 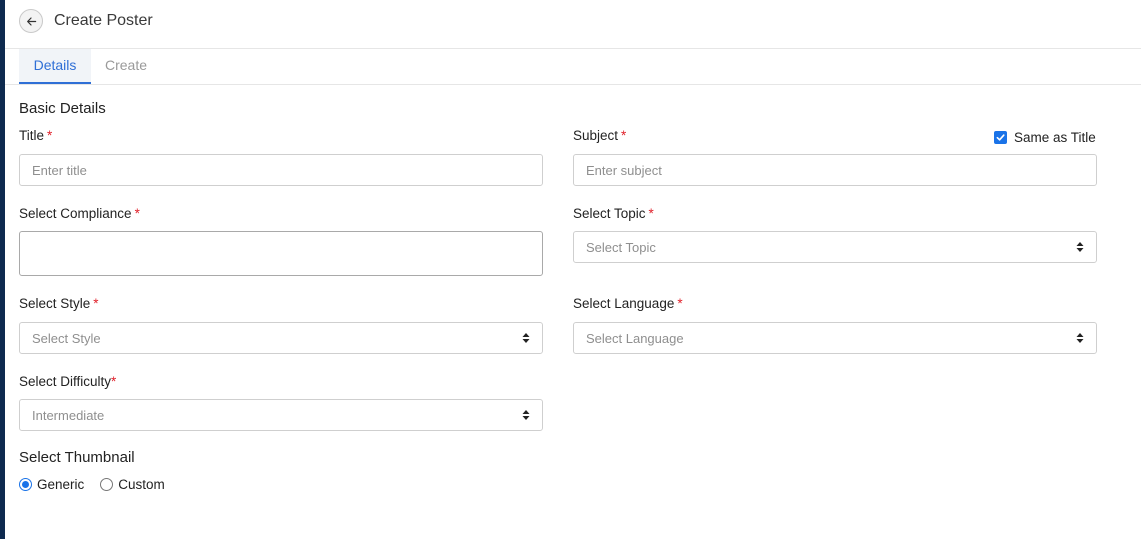 I want to click on same-as-title-checkbox: Same as Title, so click(x=1045, y=137).